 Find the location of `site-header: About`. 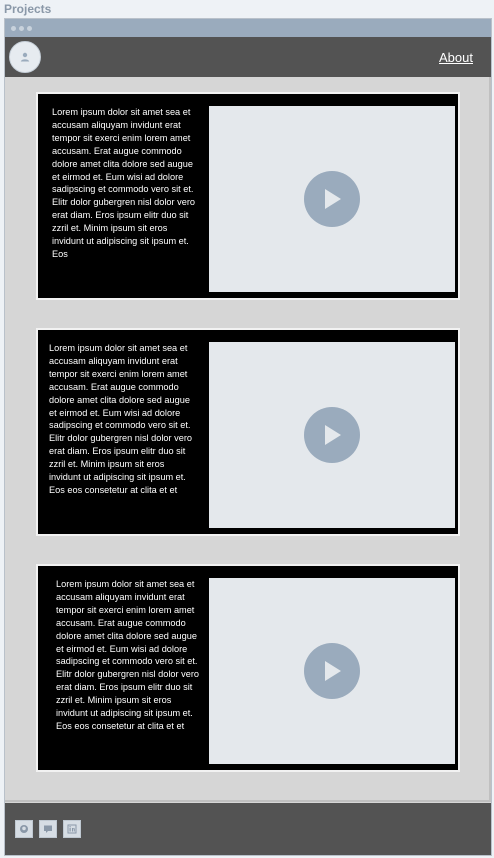

site-header: About is located at coordinates (248, 57).